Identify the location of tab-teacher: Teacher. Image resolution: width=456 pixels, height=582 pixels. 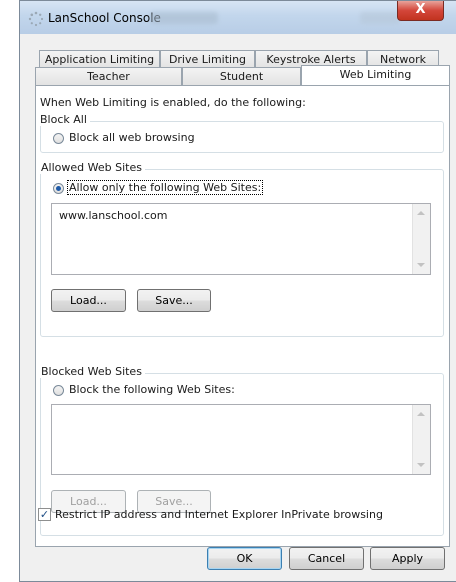
(108, 76).